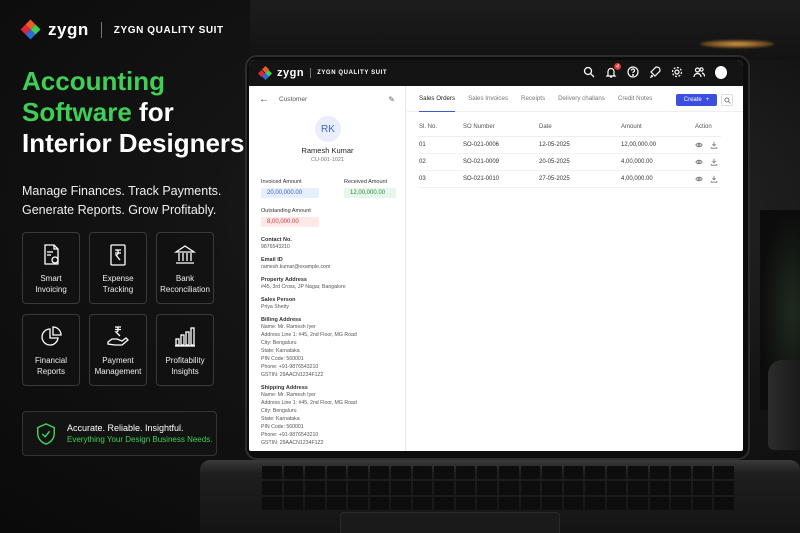 The width and height of the screenshot is (800, 533). Describe the element at coordinates (658, 145) in the screenshot. I see `table-cell: 12,00,000.00` at that location.